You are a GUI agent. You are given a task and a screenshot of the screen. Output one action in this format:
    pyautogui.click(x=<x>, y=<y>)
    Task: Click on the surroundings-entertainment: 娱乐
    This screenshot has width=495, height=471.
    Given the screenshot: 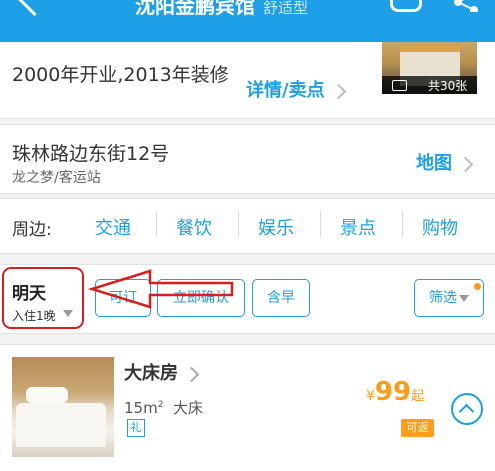 What is the action you would take?
    pyautogui.click(x=276, y=227)
    